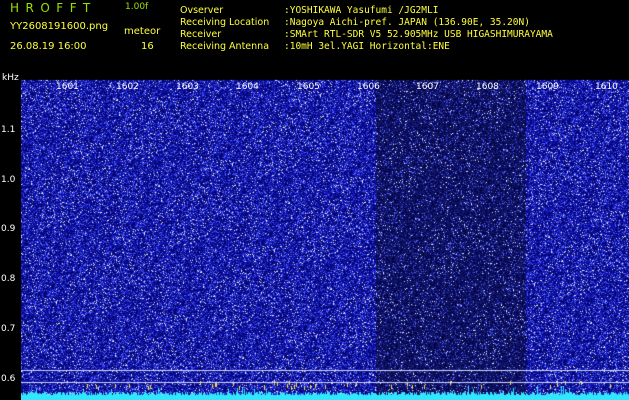 The image size is (629, 400). What do you see at coordinates (53, 8) in the screenshot?
I see `app-logo: HROFFT` at bounding box center [53, 8].